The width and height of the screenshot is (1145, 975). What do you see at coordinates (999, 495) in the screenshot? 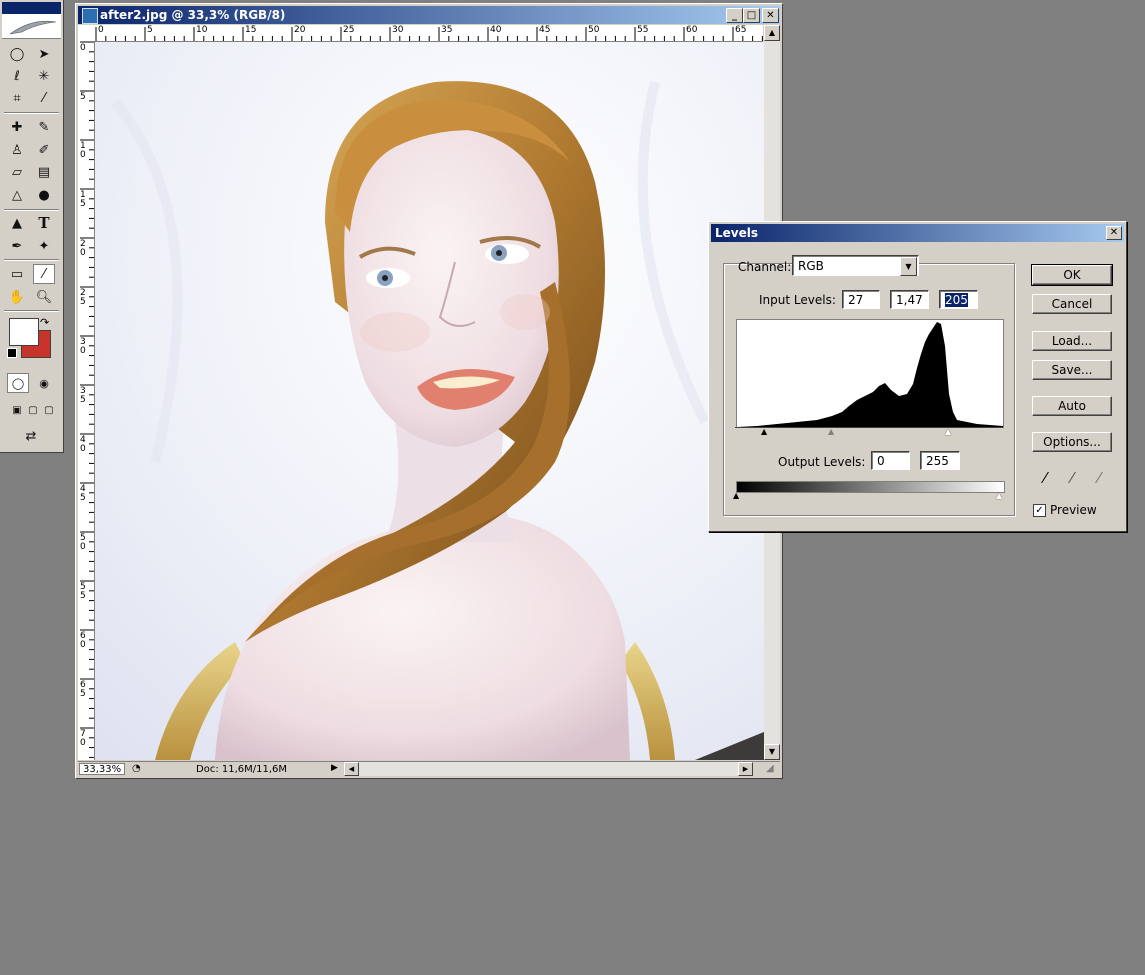
I see `output-white-slider-icon: ▲` at bounding box center [999, 495].